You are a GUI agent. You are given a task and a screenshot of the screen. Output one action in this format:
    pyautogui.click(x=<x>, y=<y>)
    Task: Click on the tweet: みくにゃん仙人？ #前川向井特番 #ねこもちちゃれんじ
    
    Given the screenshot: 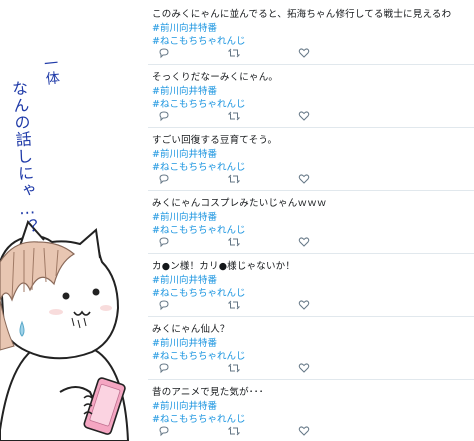 What is the action you would take?
    pyautogui.click(x=311, y=348)
    